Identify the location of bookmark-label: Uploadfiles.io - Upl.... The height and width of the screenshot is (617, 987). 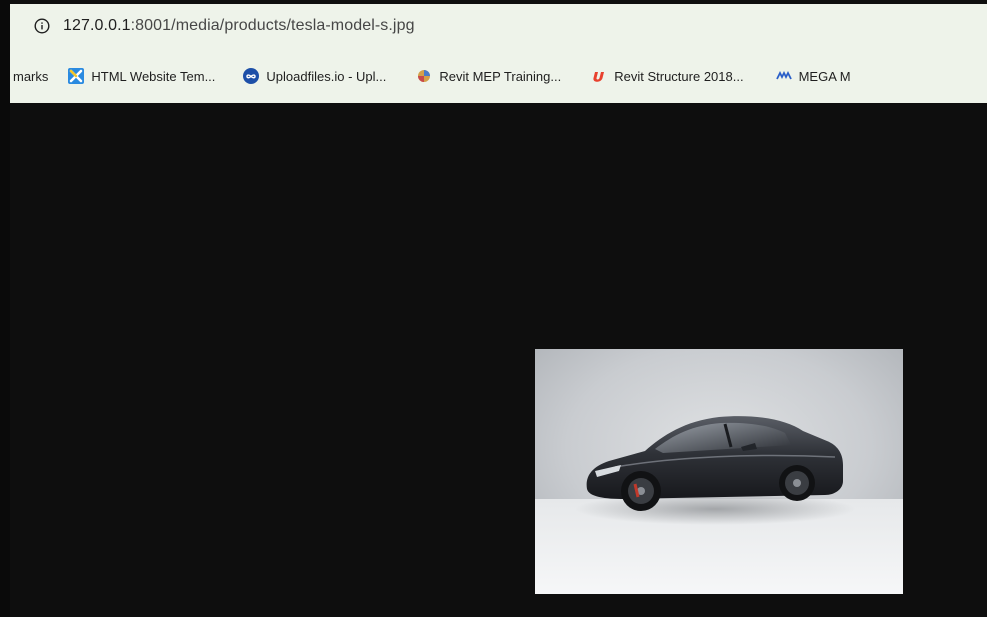
(326, 76).